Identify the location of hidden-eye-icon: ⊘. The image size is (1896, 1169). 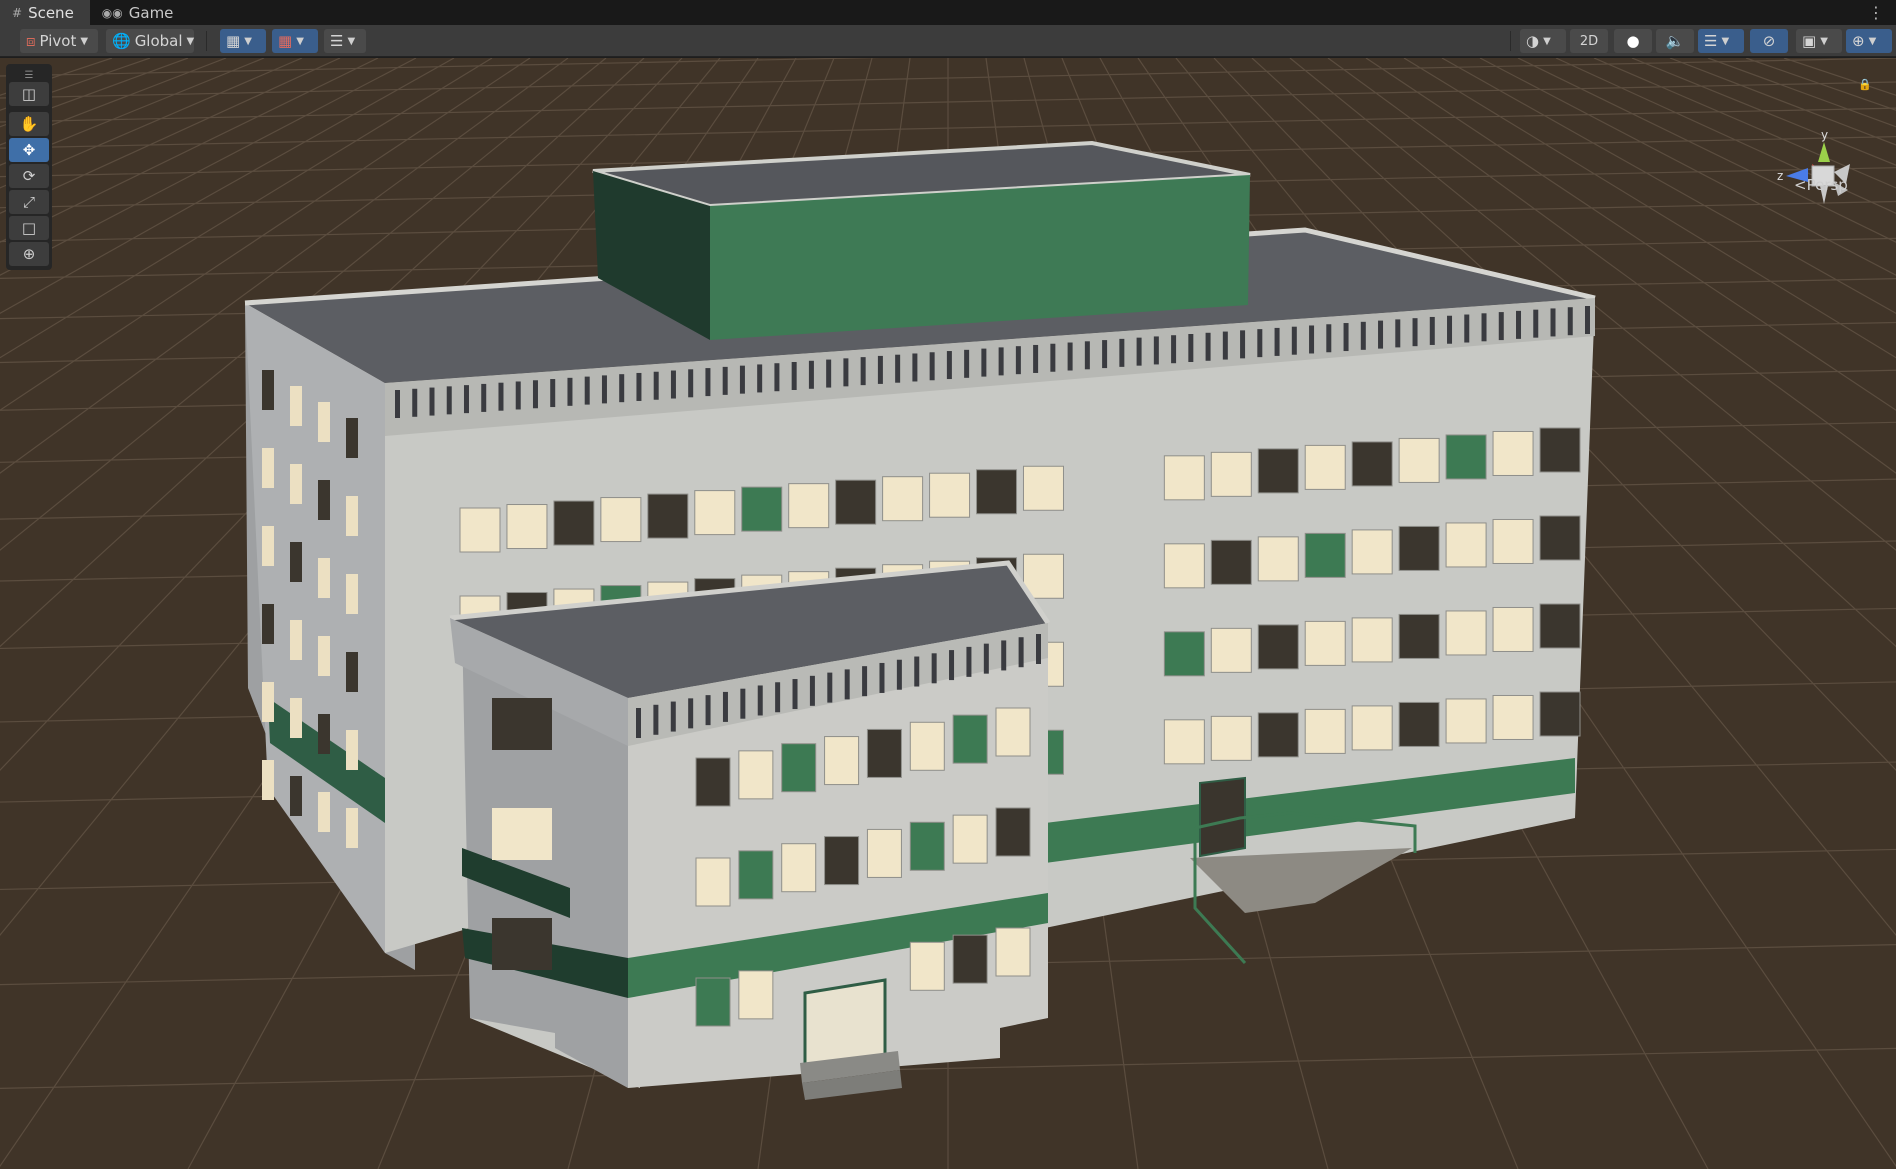
(1769, 41).